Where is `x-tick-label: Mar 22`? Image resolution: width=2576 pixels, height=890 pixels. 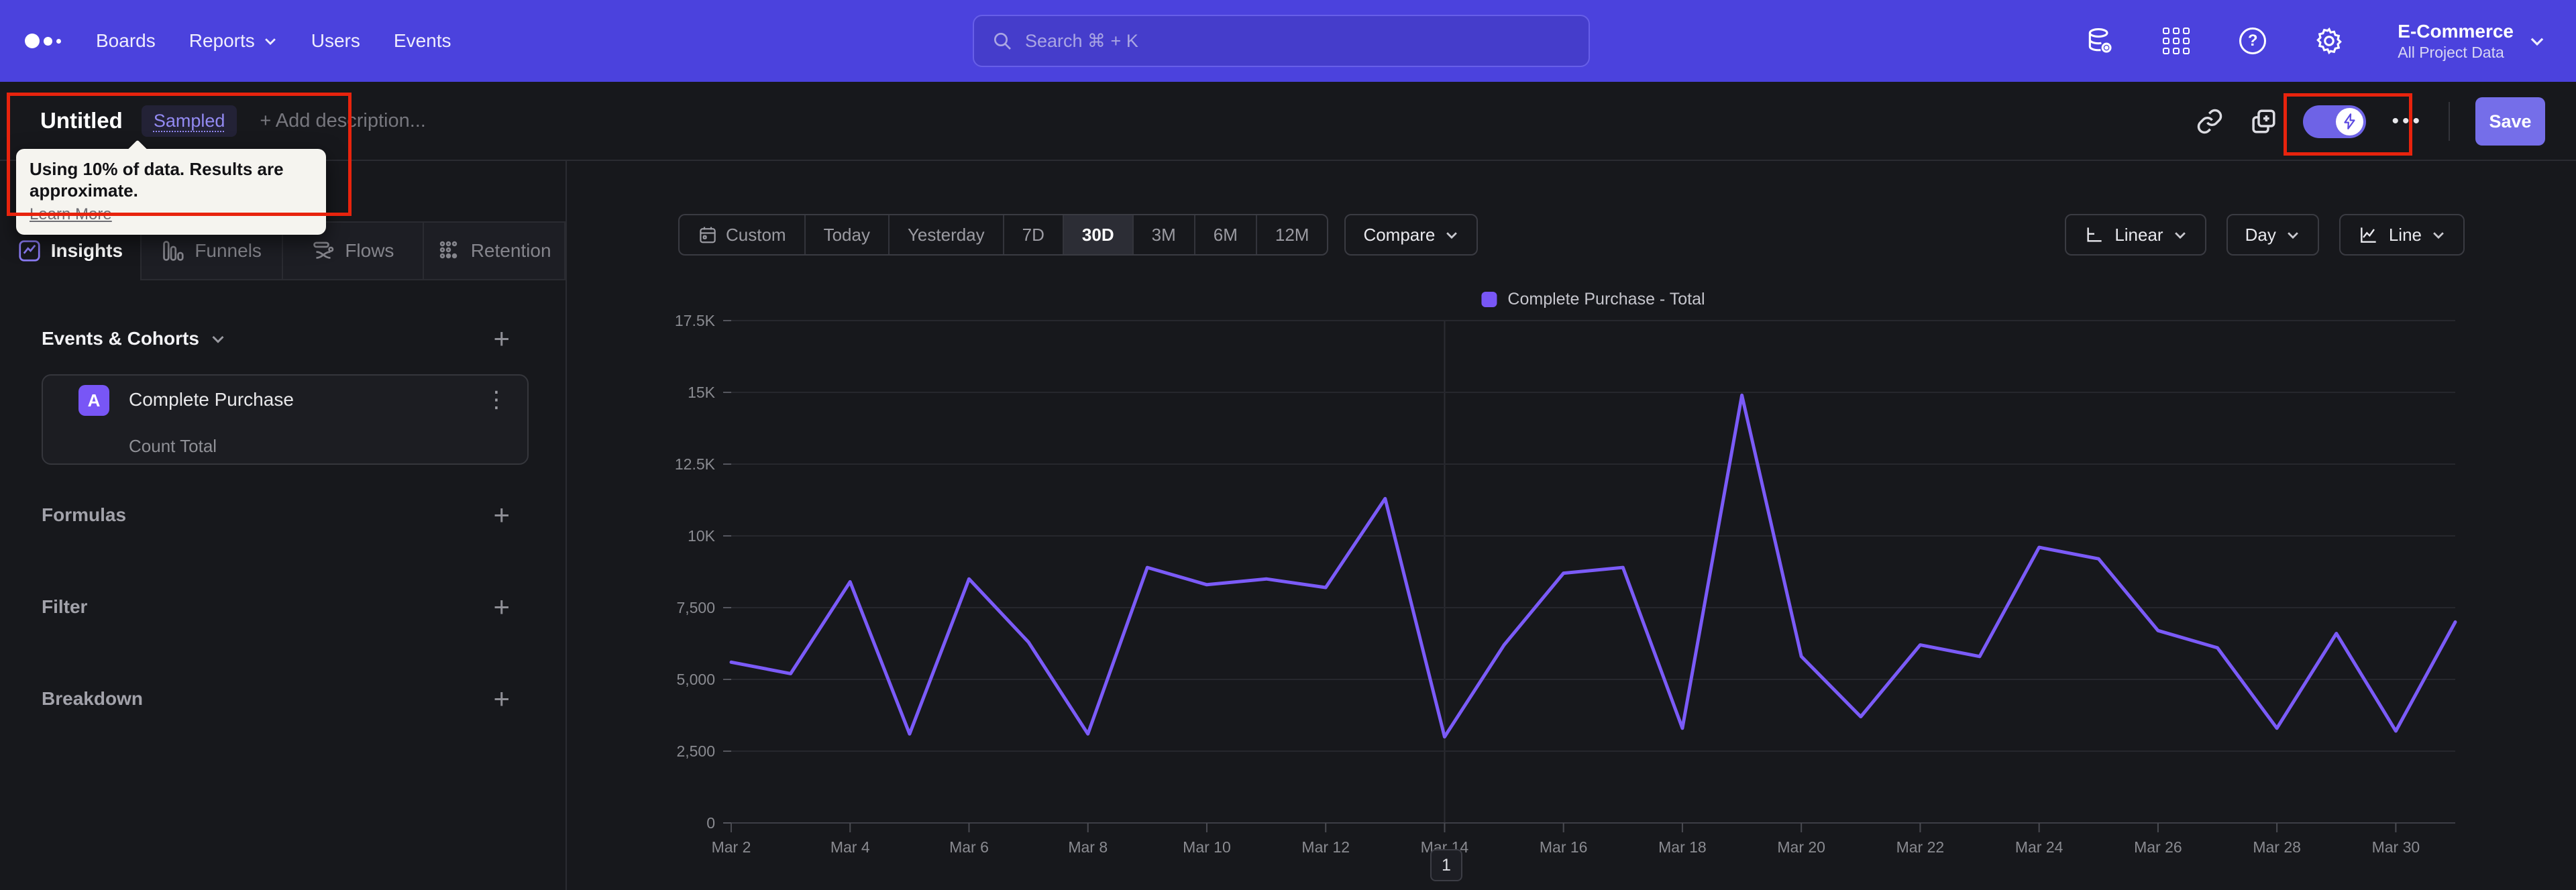 x-tick-label: Mar 22 is located at coordinates (1920, 847).